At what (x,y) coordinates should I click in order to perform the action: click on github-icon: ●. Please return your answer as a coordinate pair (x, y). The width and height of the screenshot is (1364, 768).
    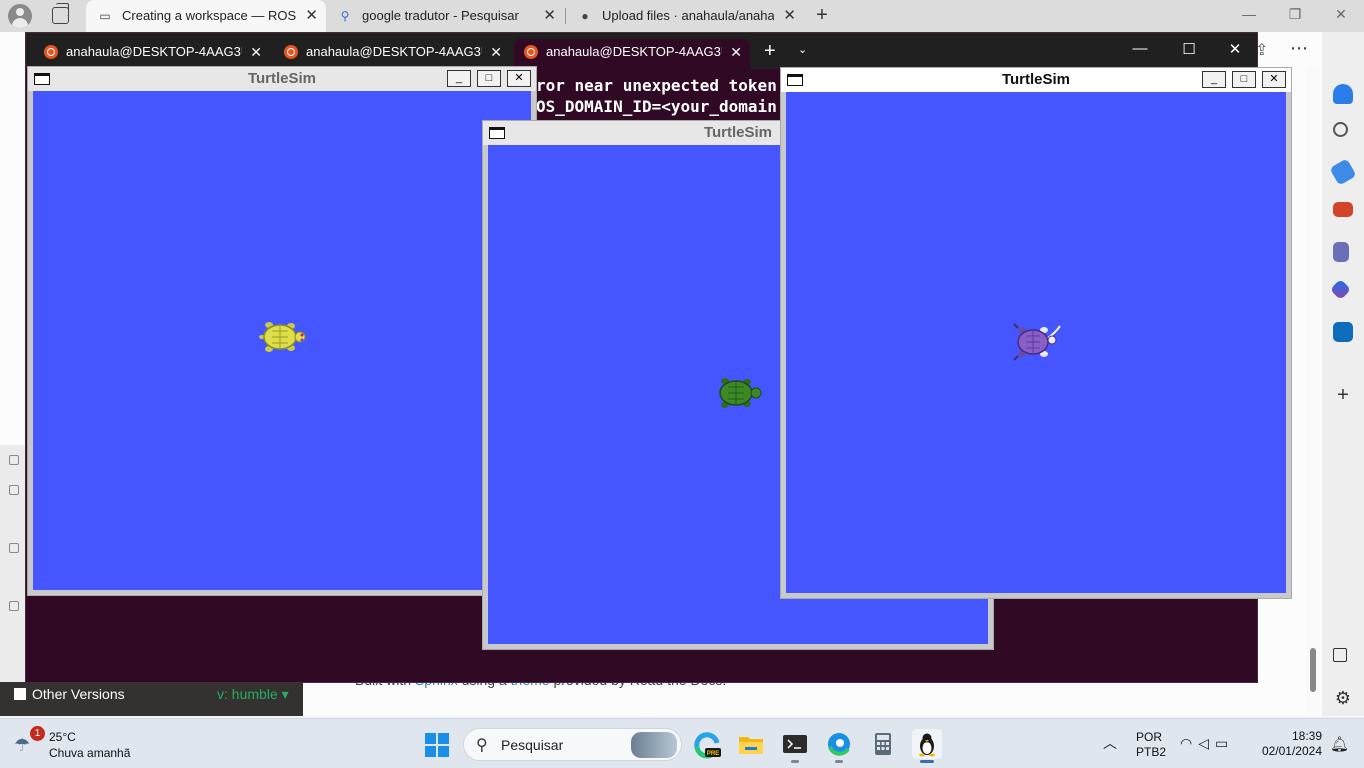
    Looking at the image, I should click on (585, 16).